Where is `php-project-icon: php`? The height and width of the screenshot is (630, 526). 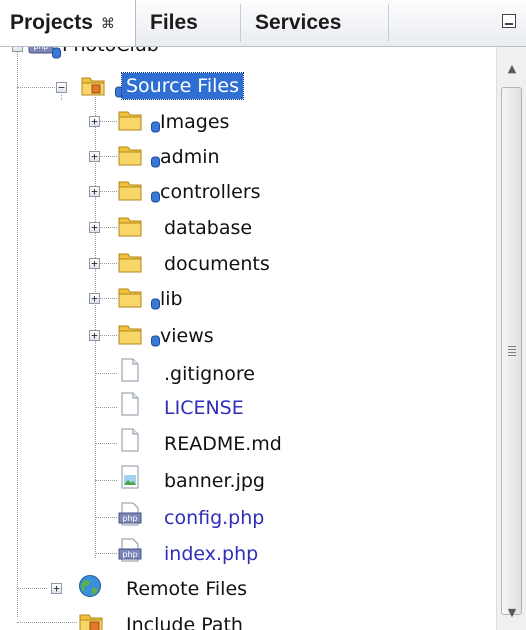
php-project-icon: php is located at coordinates (41, 50).